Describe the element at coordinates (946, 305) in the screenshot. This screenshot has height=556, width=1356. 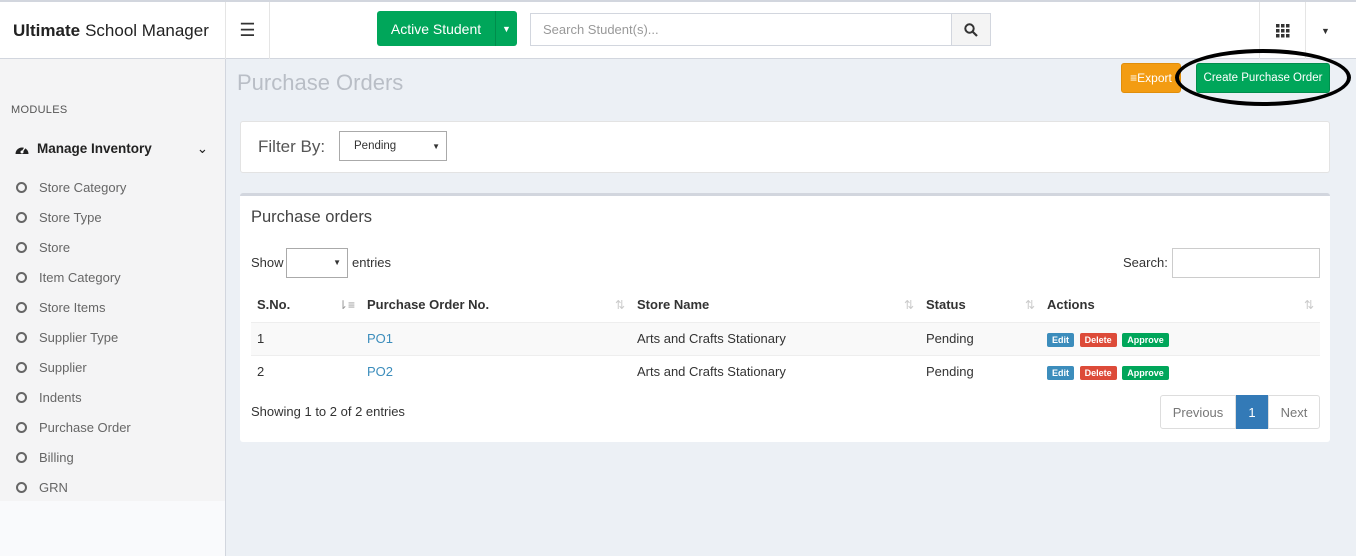
I see `column-label: Status` at that location.